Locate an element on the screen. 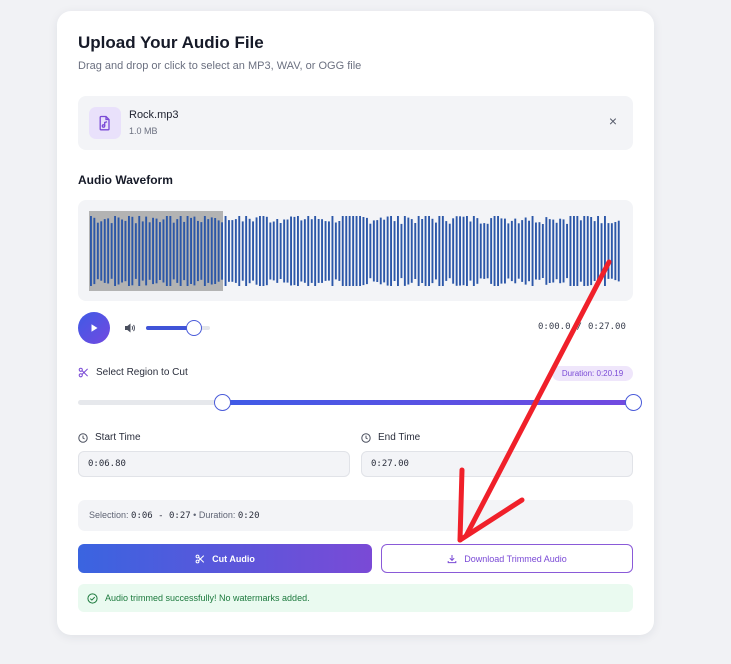  volume-slider is located at coordinates (178, 328).